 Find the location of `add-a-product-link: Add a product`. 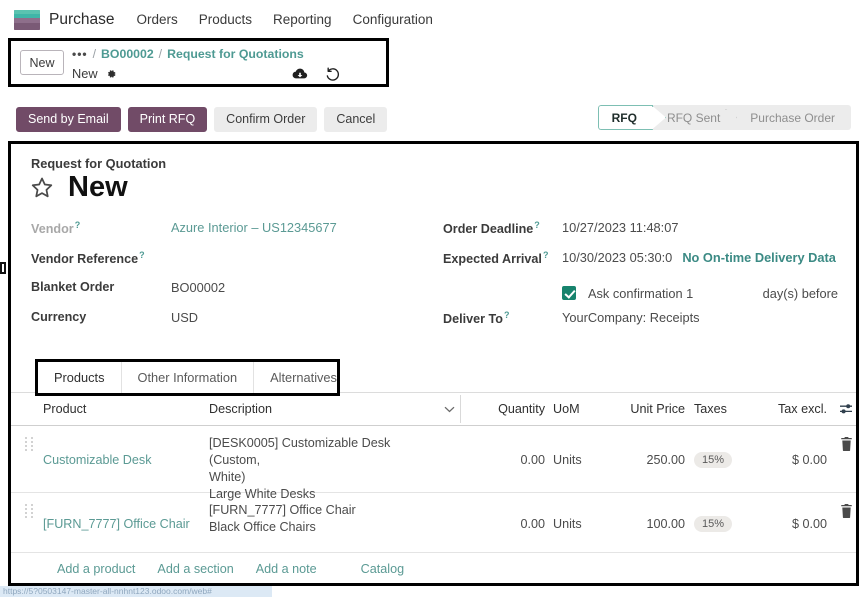

add-a-product-link: Add a product is located at coordinates (96, 569).